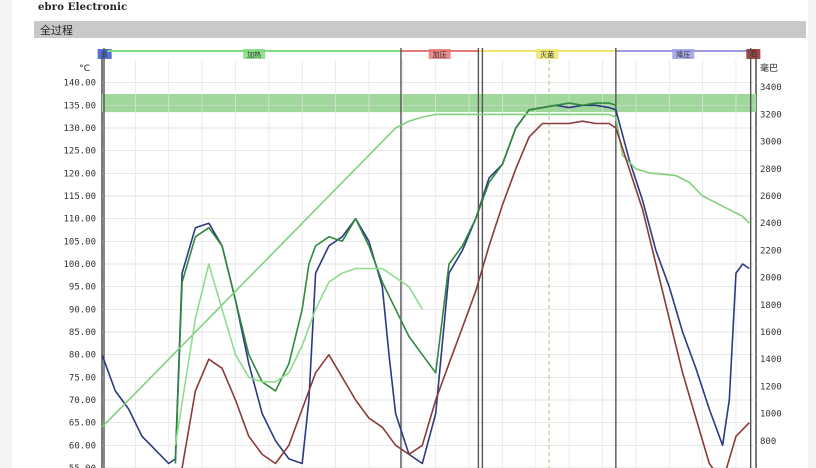  What do you see at coordinates (771, 143) in the screenshot?
I see `right-tick-label: 3000` at bounding box center [771, 143].